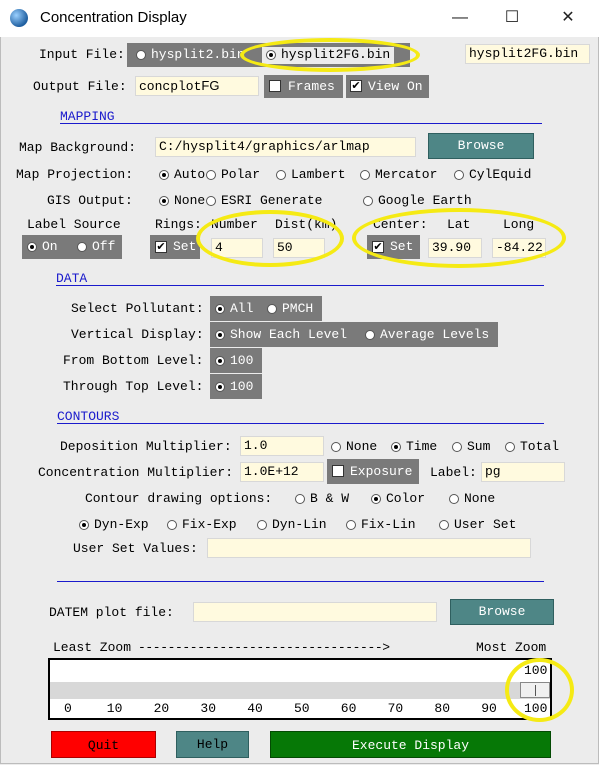 The image size is (599, 765). Describe the element at coordinates (299, 18) in the screenshot. I see `title-bar: Concentration Display — ☐ ✕` at that location.